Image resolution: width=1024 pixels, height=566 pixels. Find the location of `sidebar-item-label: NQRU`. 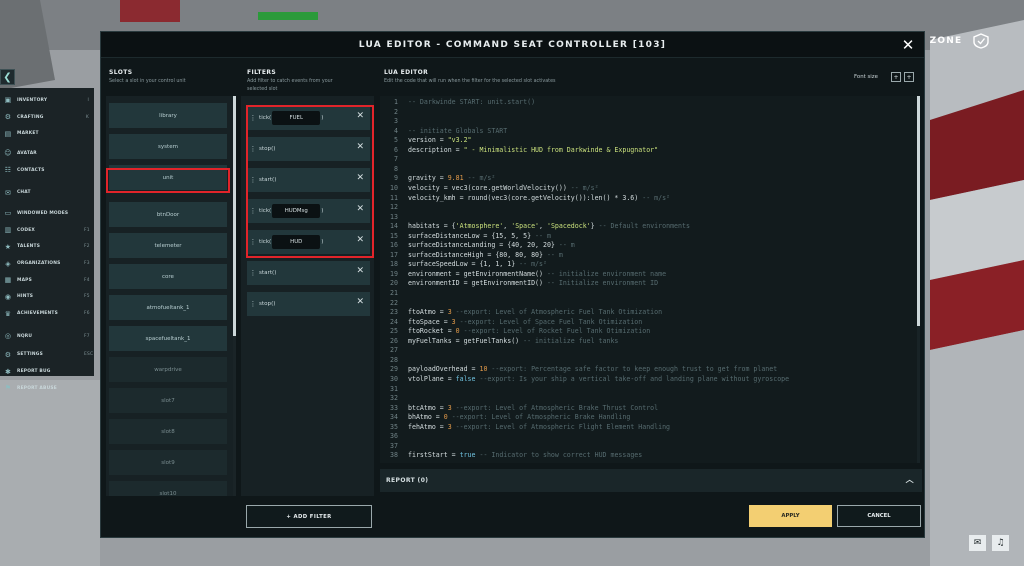

sidebar-item-label: NQRU is located at coordinates (25, 336).